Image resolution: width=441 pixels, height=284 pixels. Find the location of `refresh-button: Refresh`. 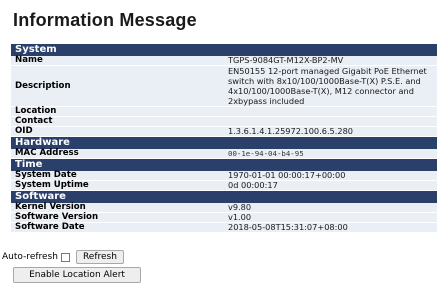

refresh-button: Refresh is located at coordinates (99, 257).